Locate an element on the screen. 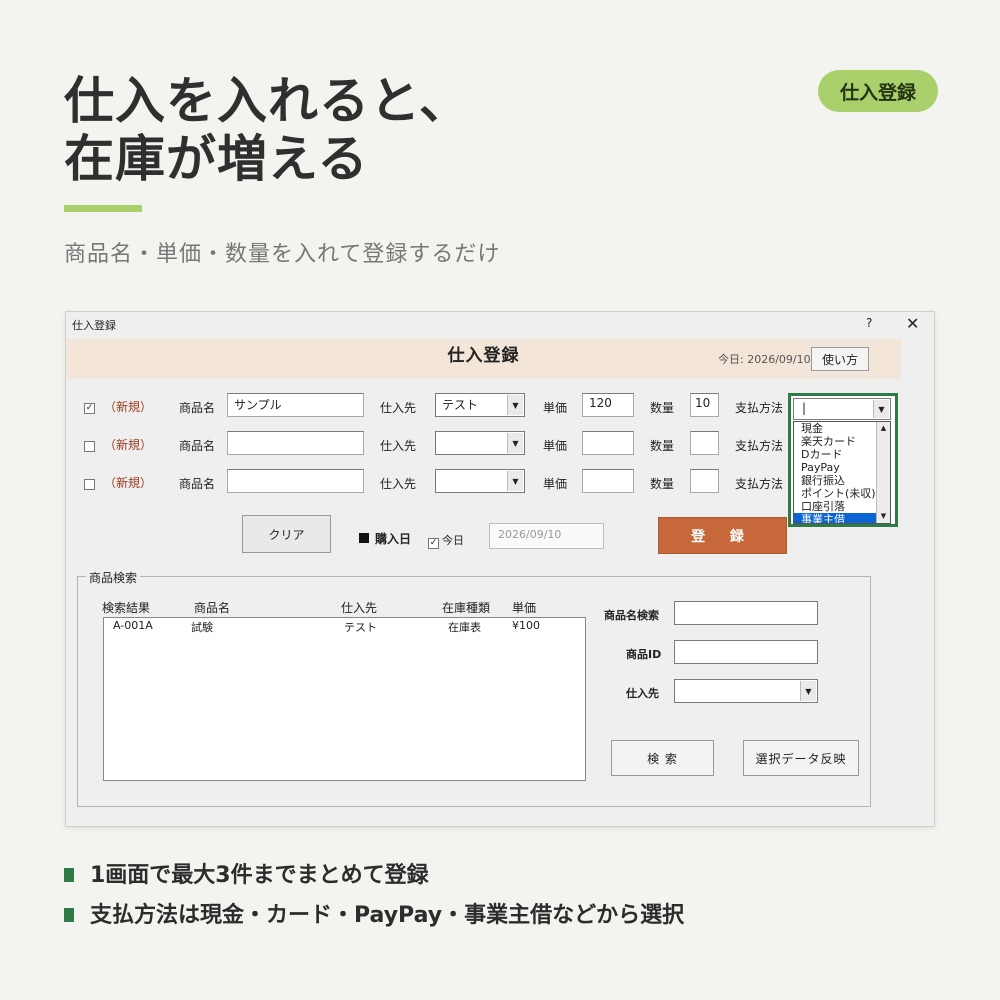 This screenshot has width=1000, height=1000. hero-title: 仕入を入れると、 在庫が増える is located at coordinates (267, 130).